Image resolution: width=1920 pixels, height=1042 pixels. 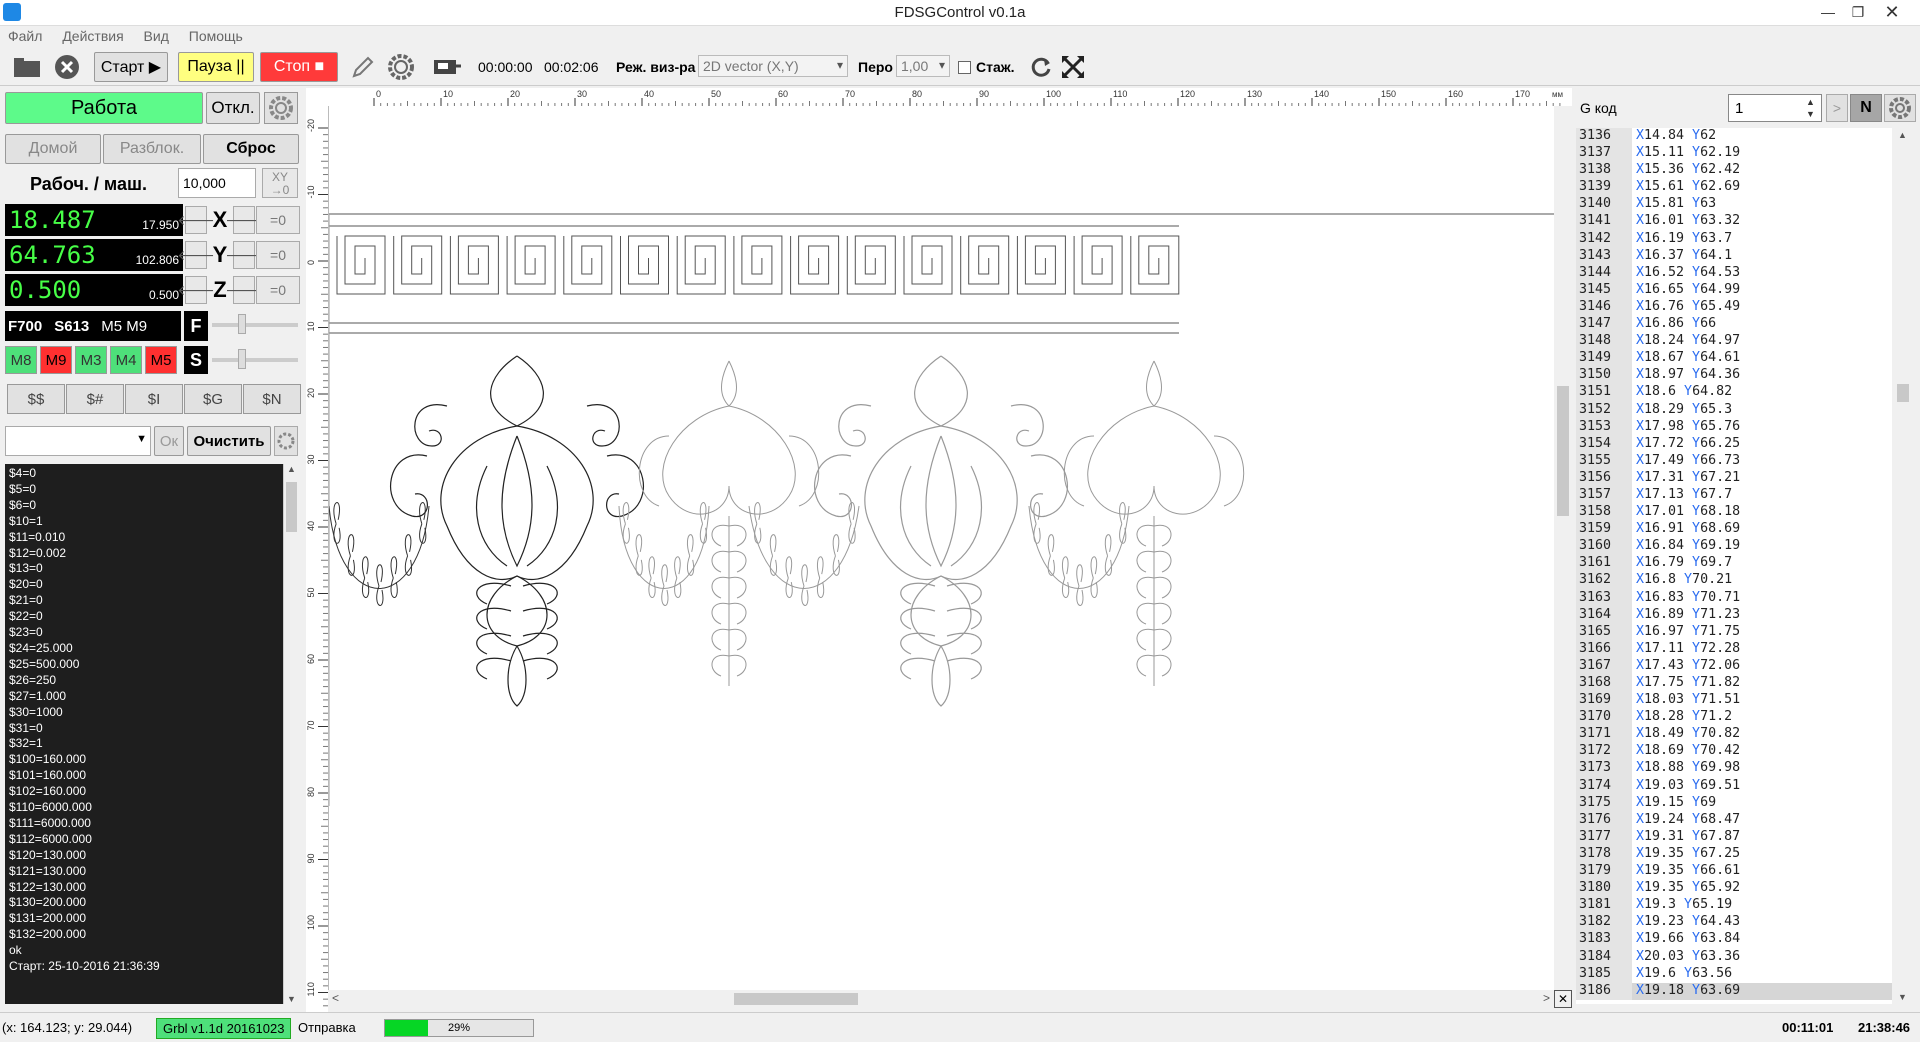 What do you see at coordinates (67, 67) in the screenshot?
I see `close-file-icon` at bounding box center [67, 67].